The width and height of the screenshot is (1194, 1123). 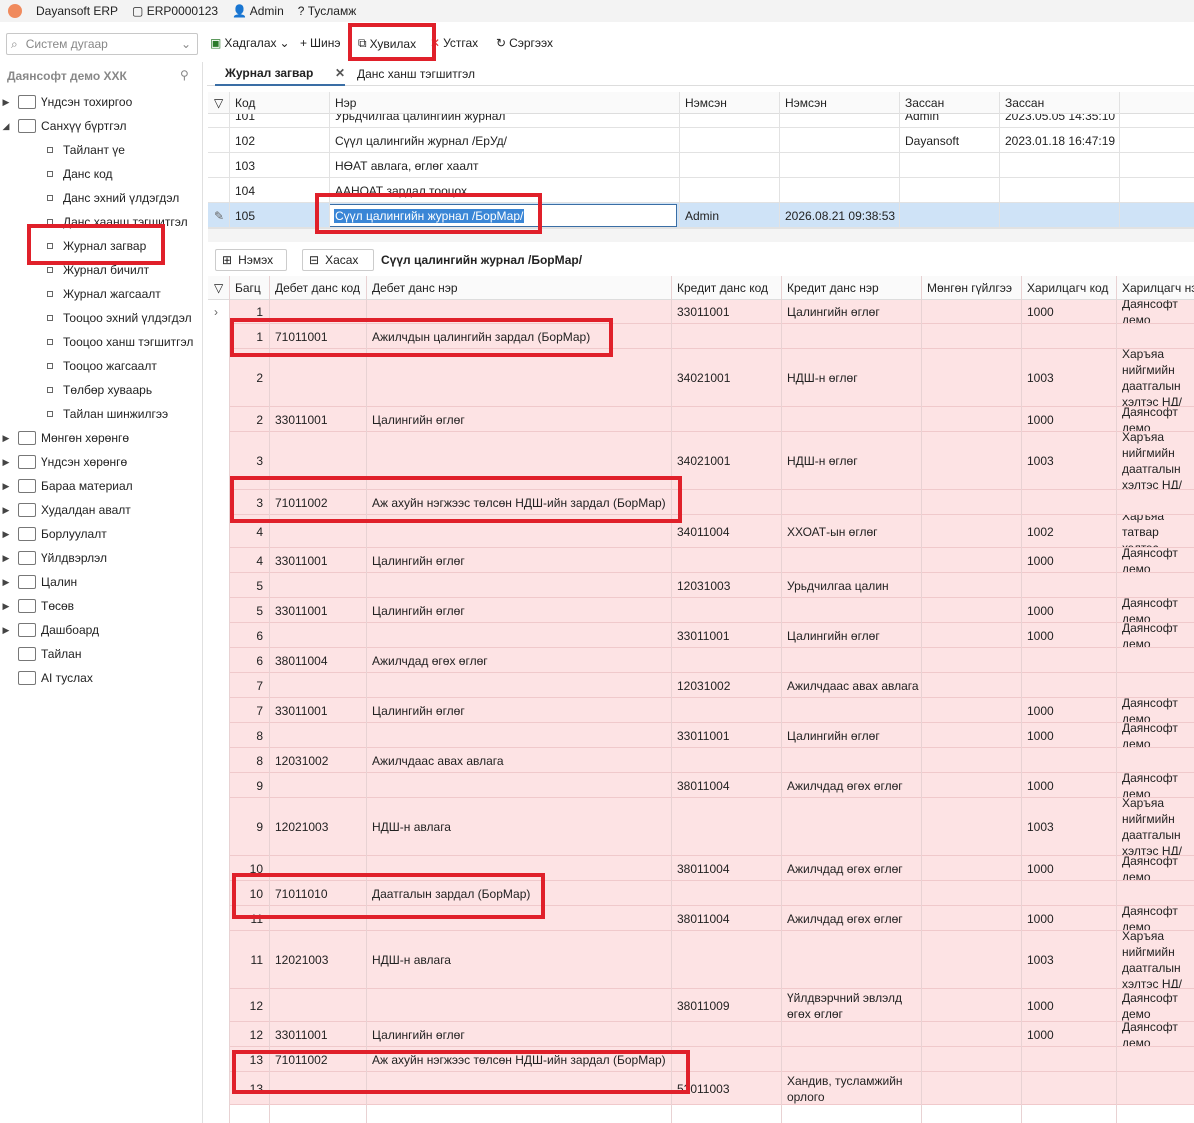 I want to click on column-header: Нэр, so click(x=504, y=103).